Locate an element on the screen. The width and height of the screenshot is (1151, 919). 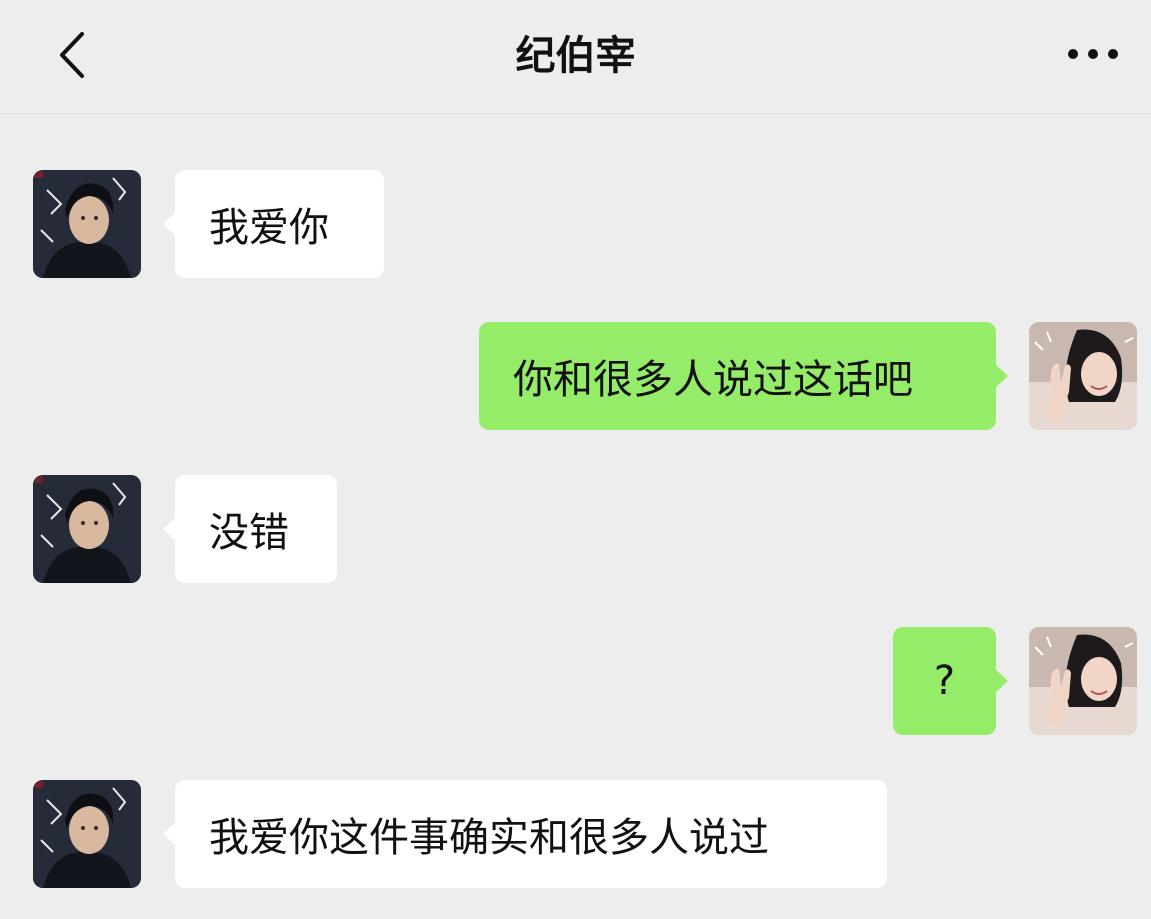
chat-header: 纪伯宰 is located at coordinates (575, 57).